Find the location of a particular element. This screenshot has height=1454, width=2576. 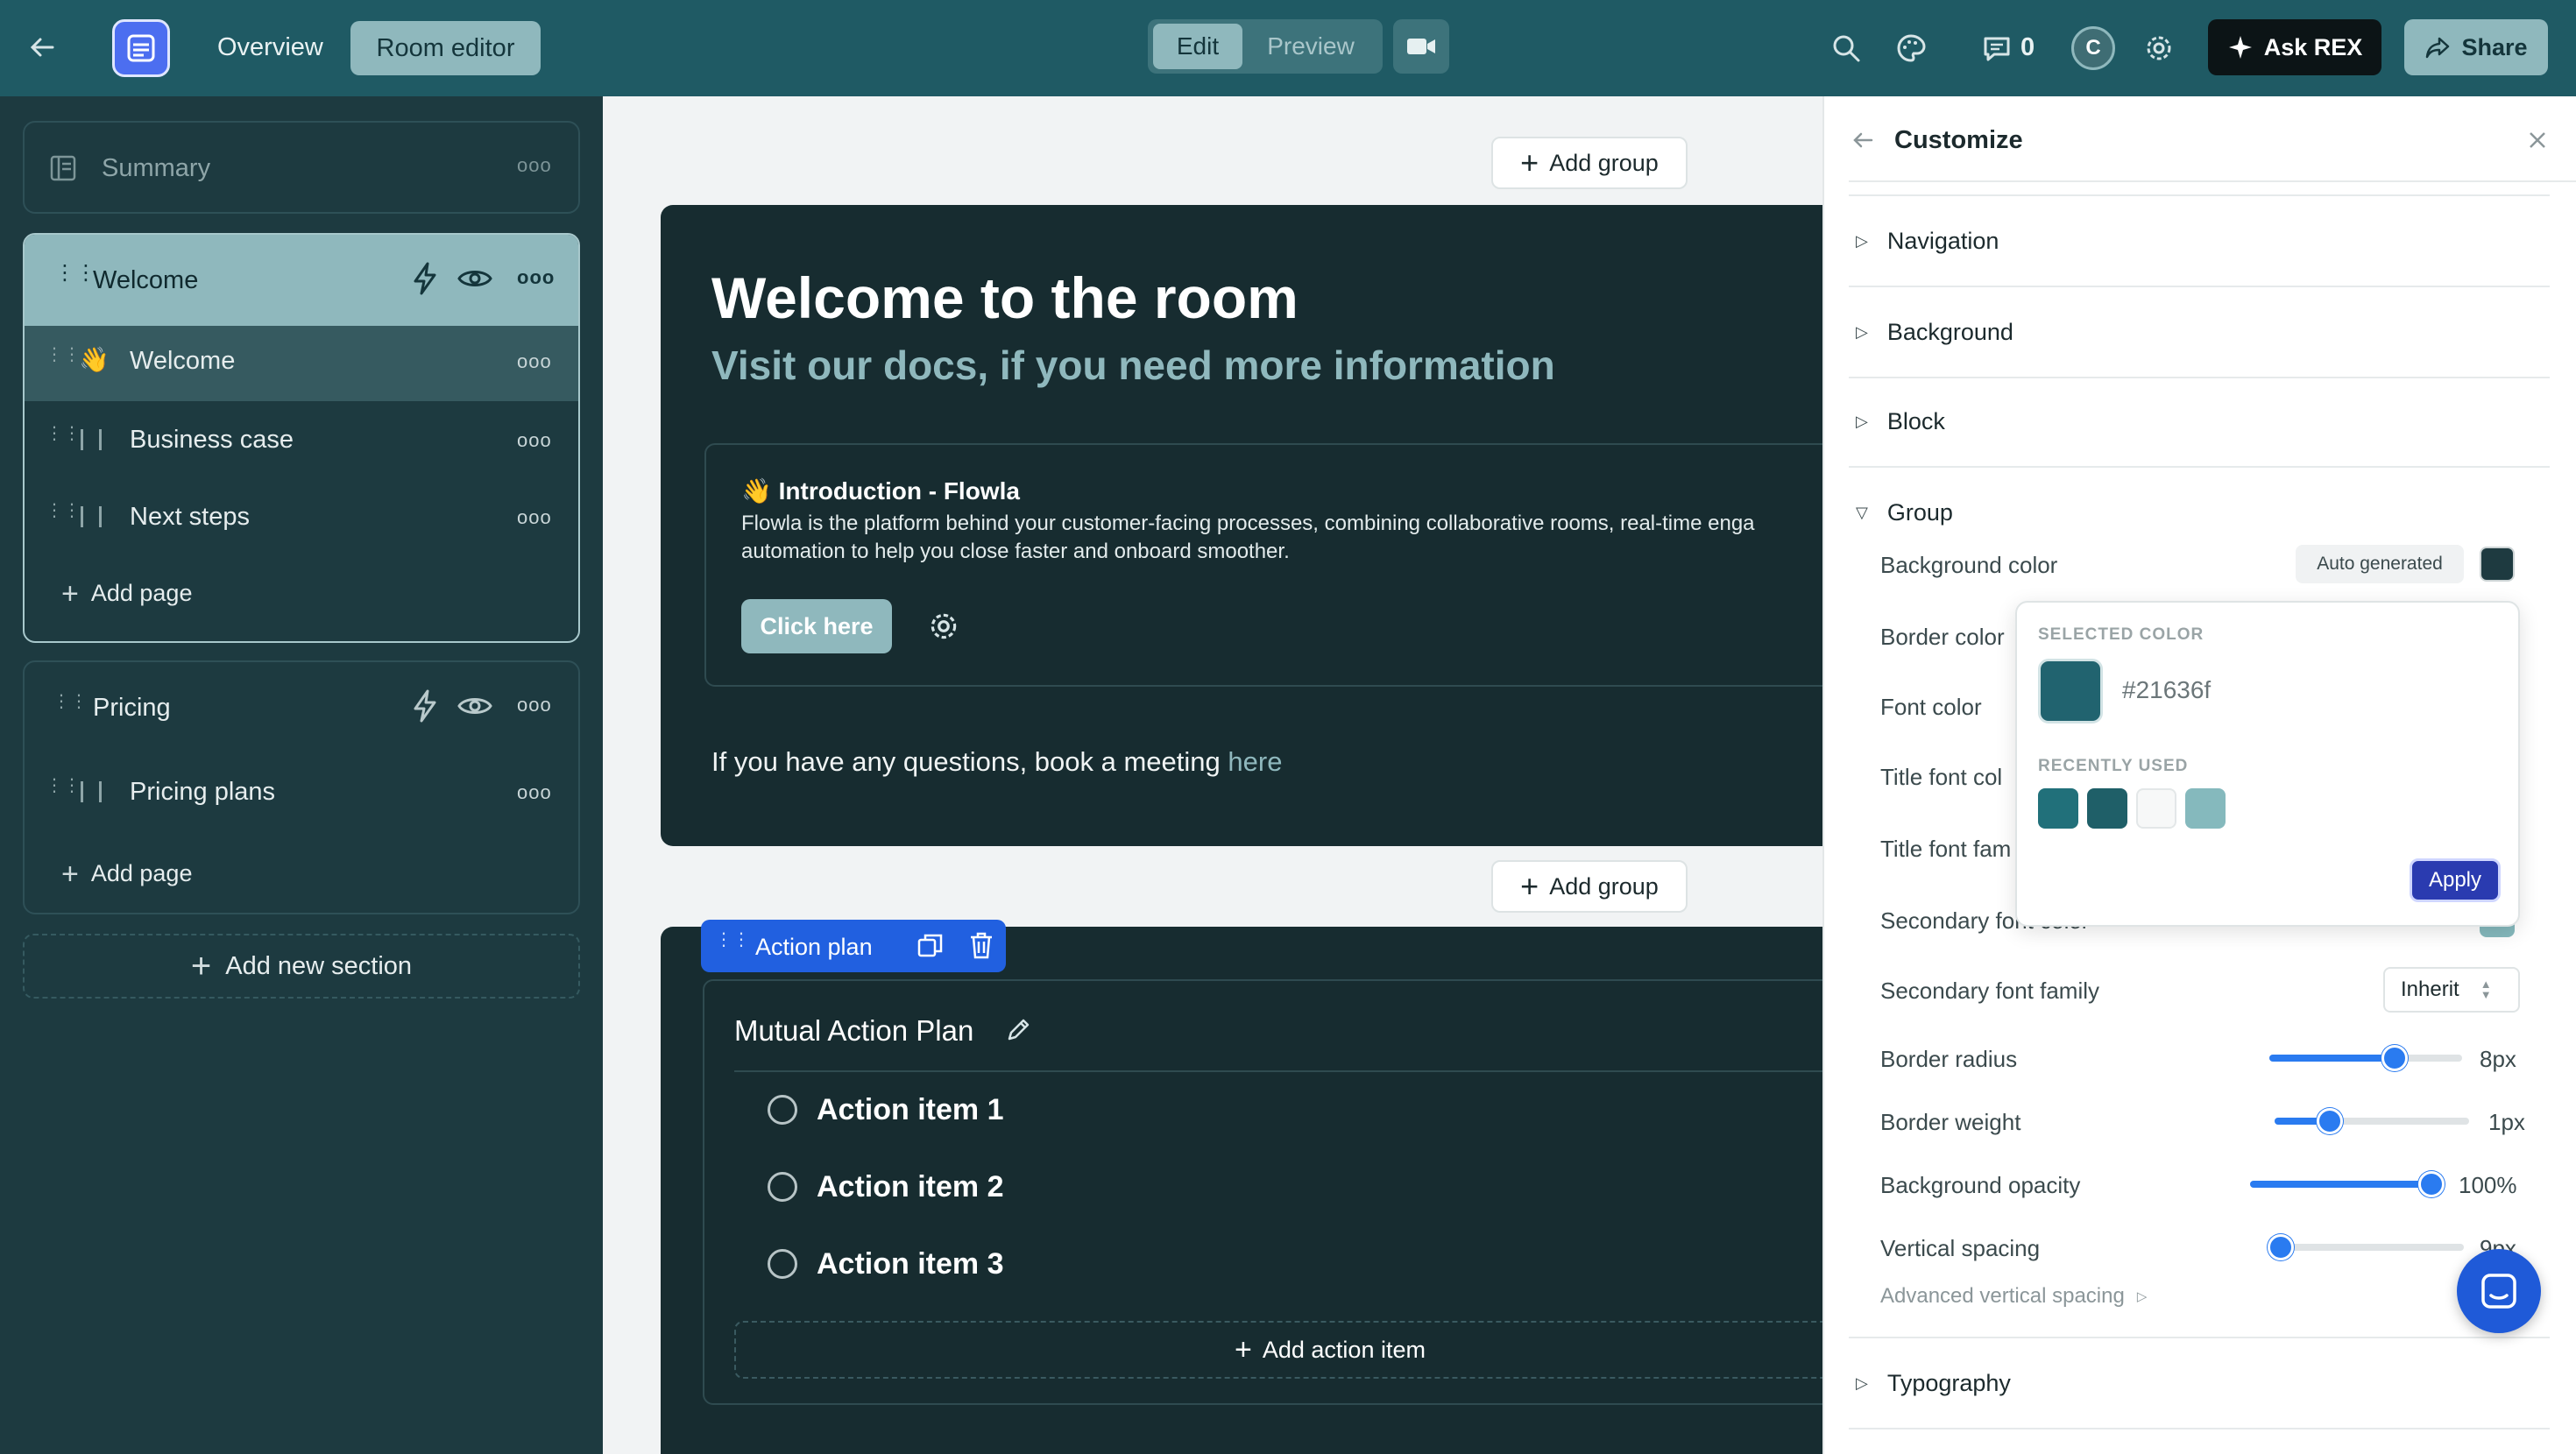

add-action-item-button: + Add action item is located at coordinates (1330, 1350).